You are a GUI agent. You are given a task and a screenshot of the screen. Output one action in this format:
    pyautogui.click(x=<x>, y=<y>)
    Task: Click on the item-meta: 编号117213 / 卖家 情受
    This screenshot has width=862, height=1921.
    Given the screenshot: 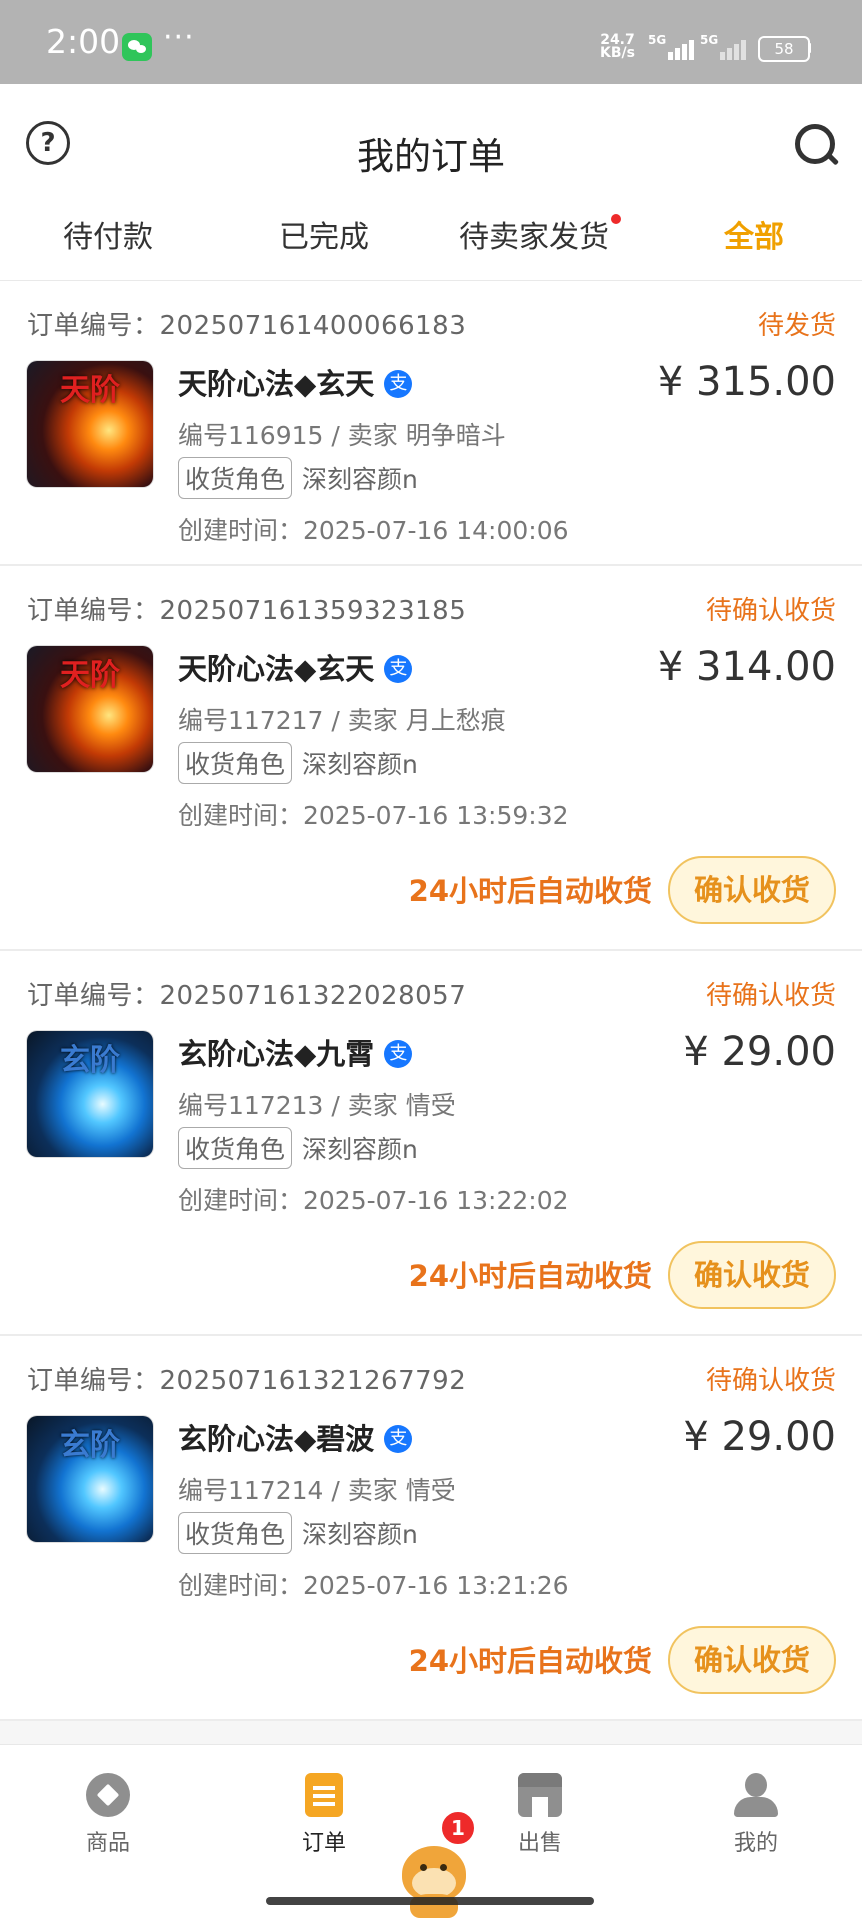 What is the action you would take?
    pyautogui.click(x=317, y=1105)
    